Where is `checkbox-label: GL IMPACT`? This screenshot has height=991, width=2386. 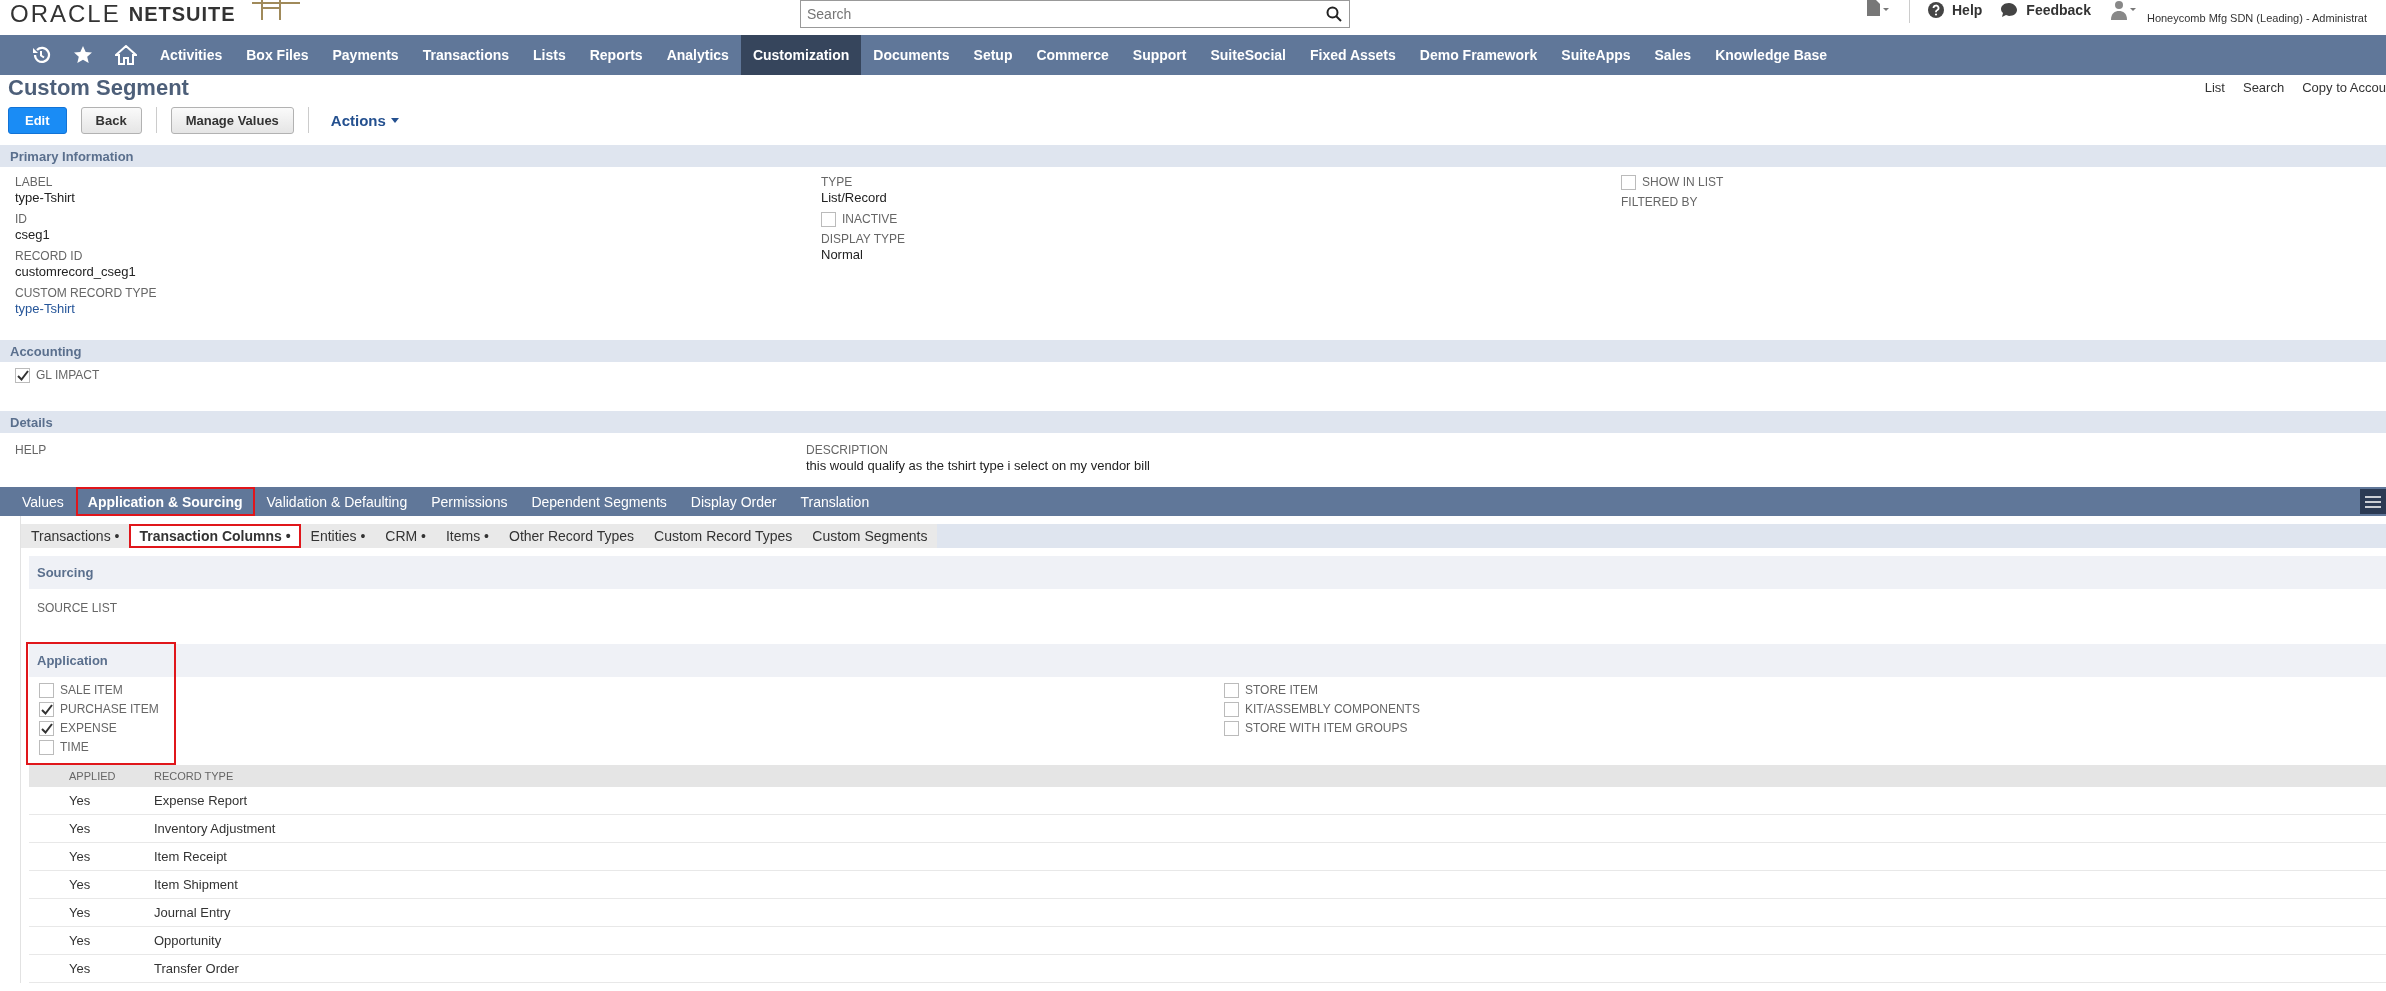 checkbox-label: GL IMPACT is located at coordinates (68, 375).